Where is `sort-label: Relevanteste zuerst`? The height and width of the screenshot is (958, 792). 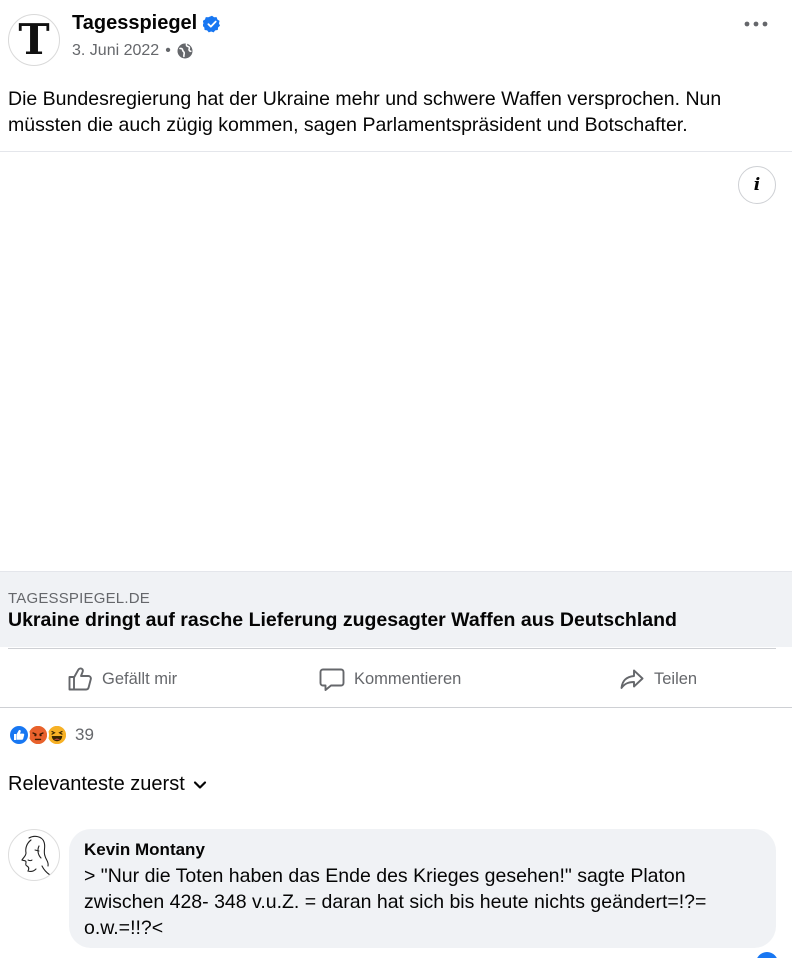 sort-label: Relevanteste zuerst is located at coordinates (96, 784).